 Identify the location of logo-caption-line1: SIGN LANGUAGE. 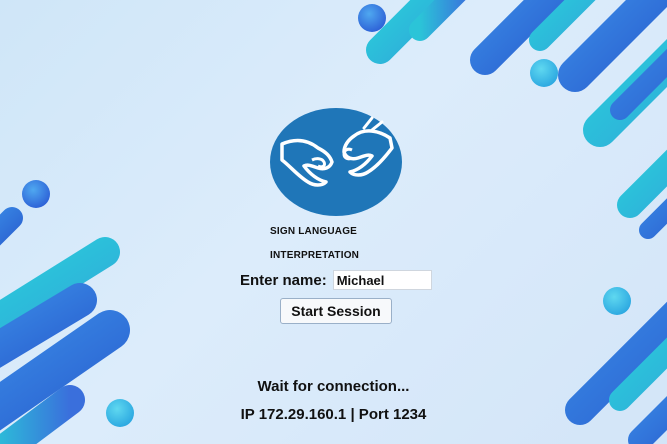
(314, 231).